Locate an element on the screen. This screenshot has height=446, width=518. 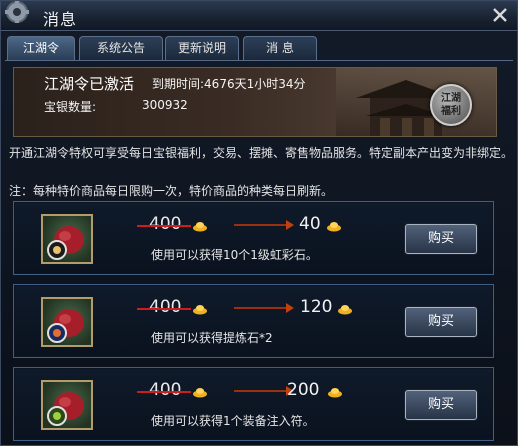
welfare-seal-icon: 江湖 福利 is located at coordinates (451, 105).